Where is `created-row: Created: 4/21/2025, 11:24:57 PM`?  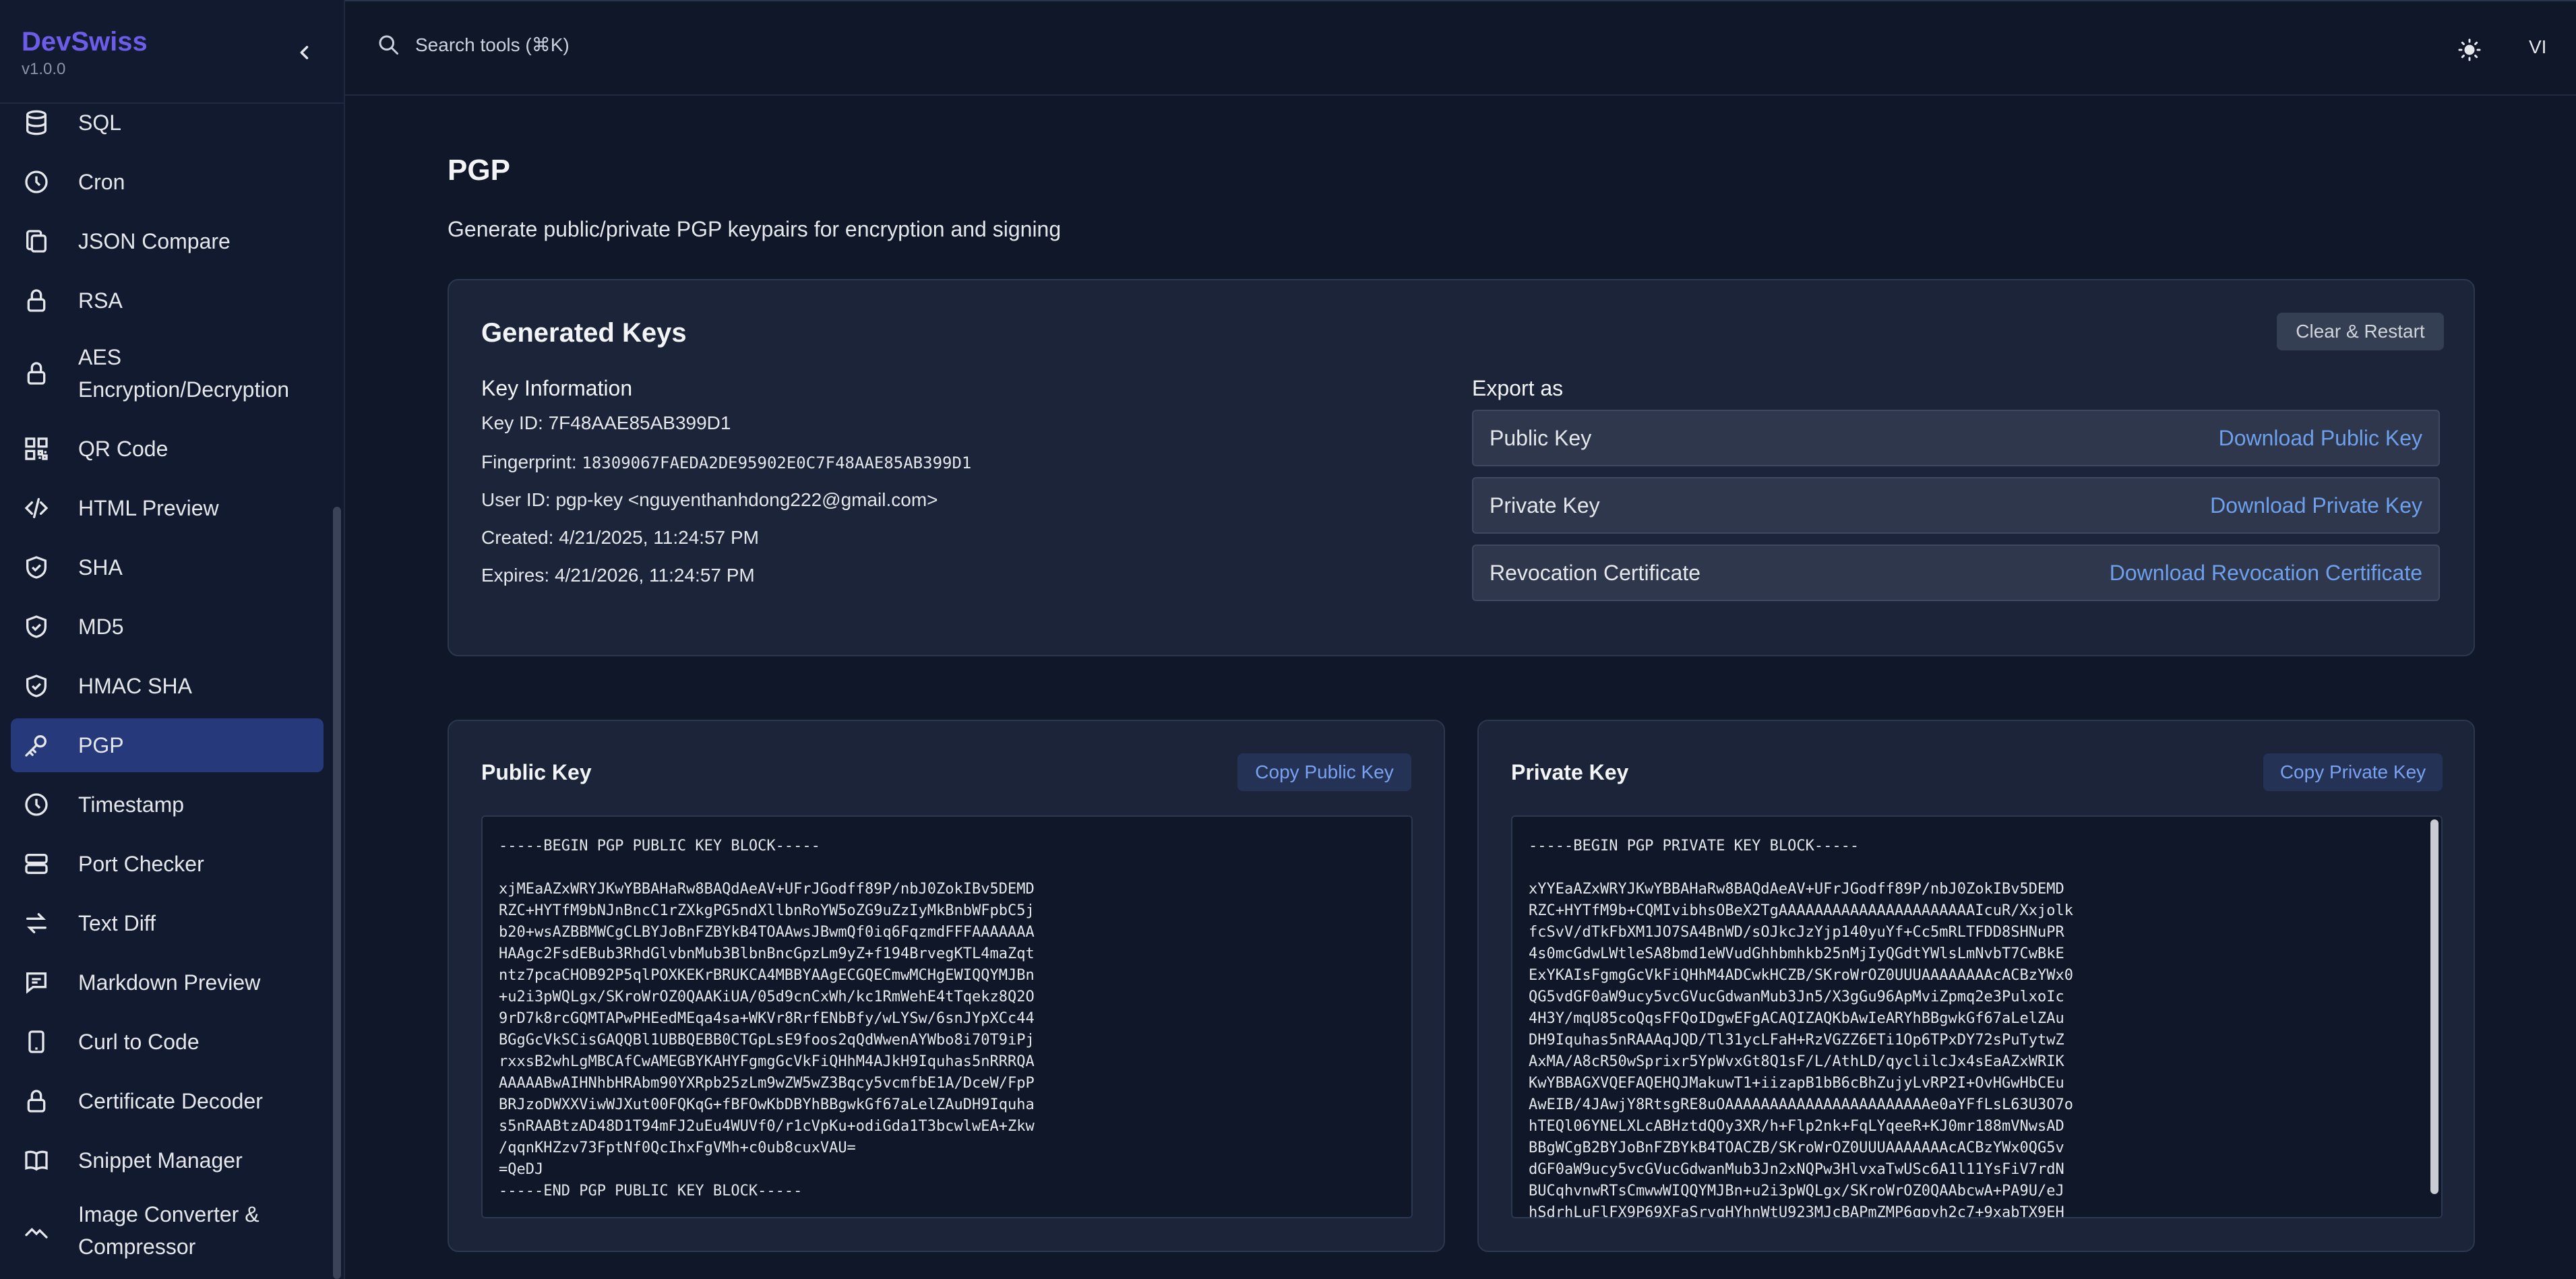 created-row: Created: 4/21/2025, 11:24:57 PM is located at coordinates (620, 538).